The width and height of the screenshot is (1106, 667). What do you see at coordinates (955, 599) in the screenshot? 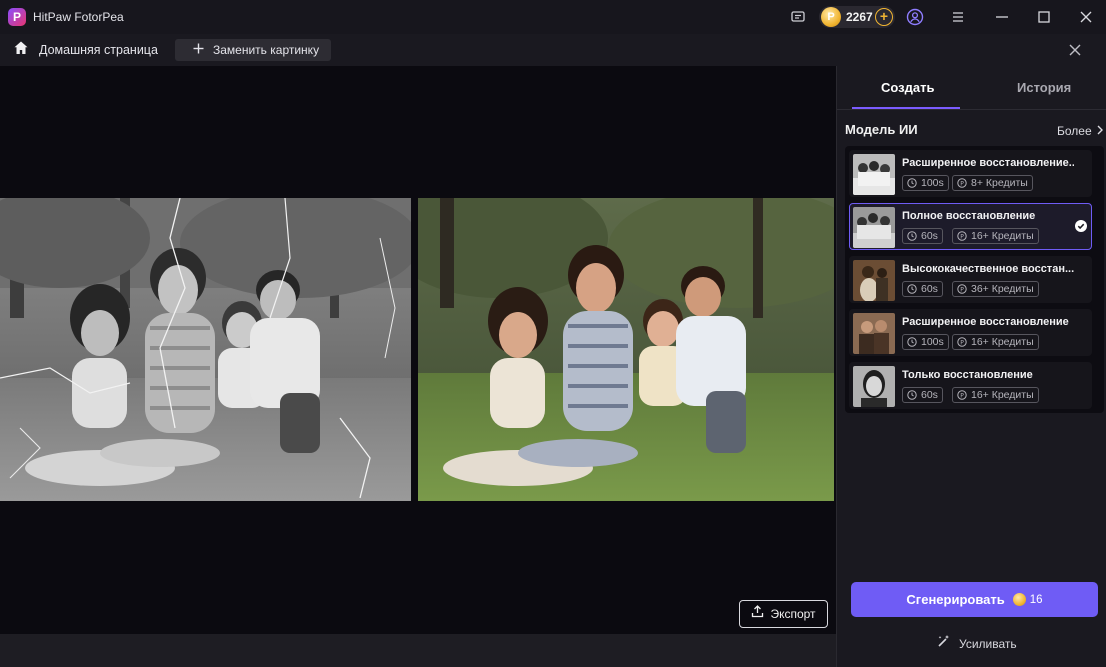
I see `generate-label: Сгенерировать` at bounding box center [955, 599].